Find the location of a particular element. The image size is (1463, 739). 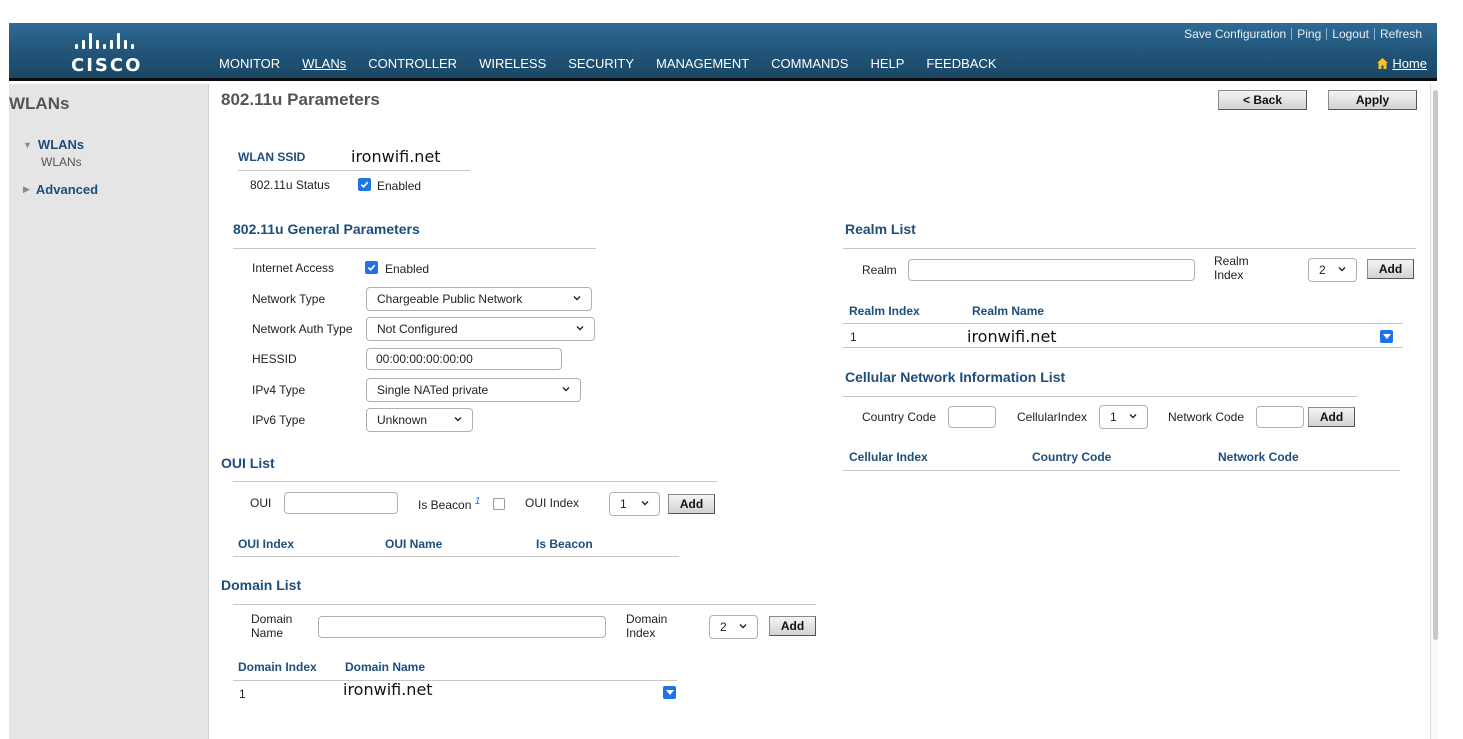

internet-access-enabled-text: Enabled is located at coordinates (407, 269).